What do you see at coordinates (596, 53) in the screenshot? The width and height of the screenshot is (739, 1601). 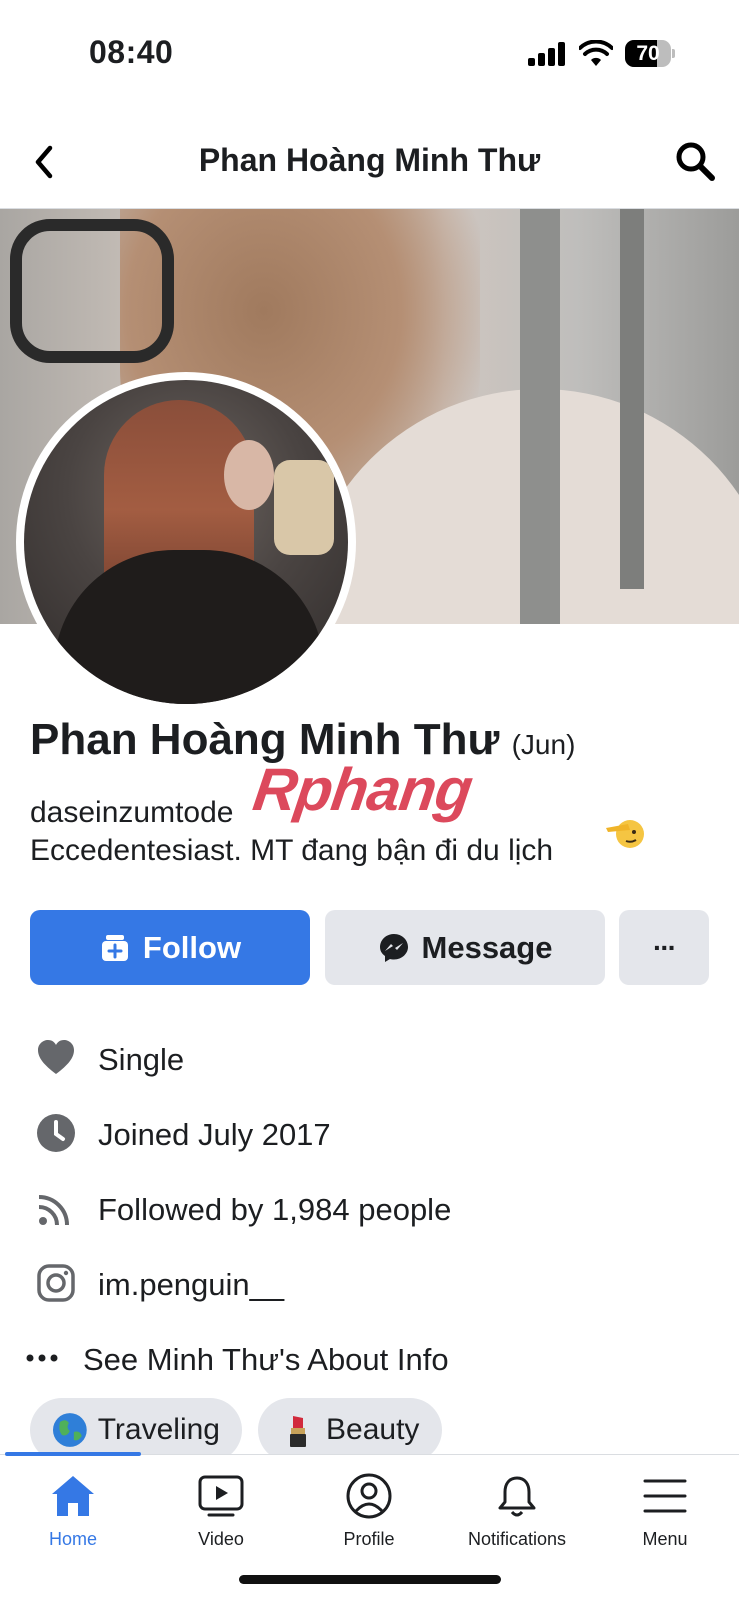 I see `wifi-icon` at bounding box center [596, 53].